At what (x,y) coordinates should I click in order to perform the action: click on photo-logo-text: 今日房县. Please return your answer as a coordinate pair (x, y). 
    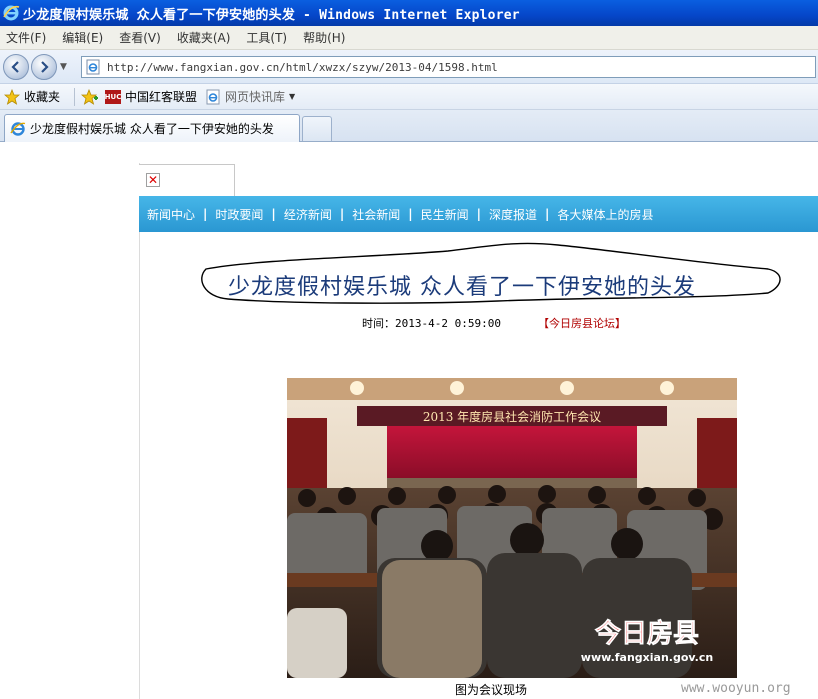
    Looking at the image, I should click on (647, 633).